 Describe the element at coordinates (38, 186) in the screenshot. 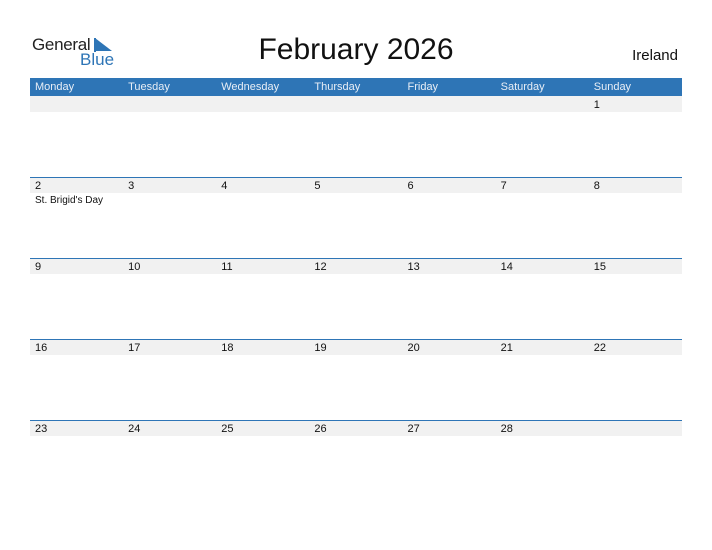

I see `day-number: 2` at that location.